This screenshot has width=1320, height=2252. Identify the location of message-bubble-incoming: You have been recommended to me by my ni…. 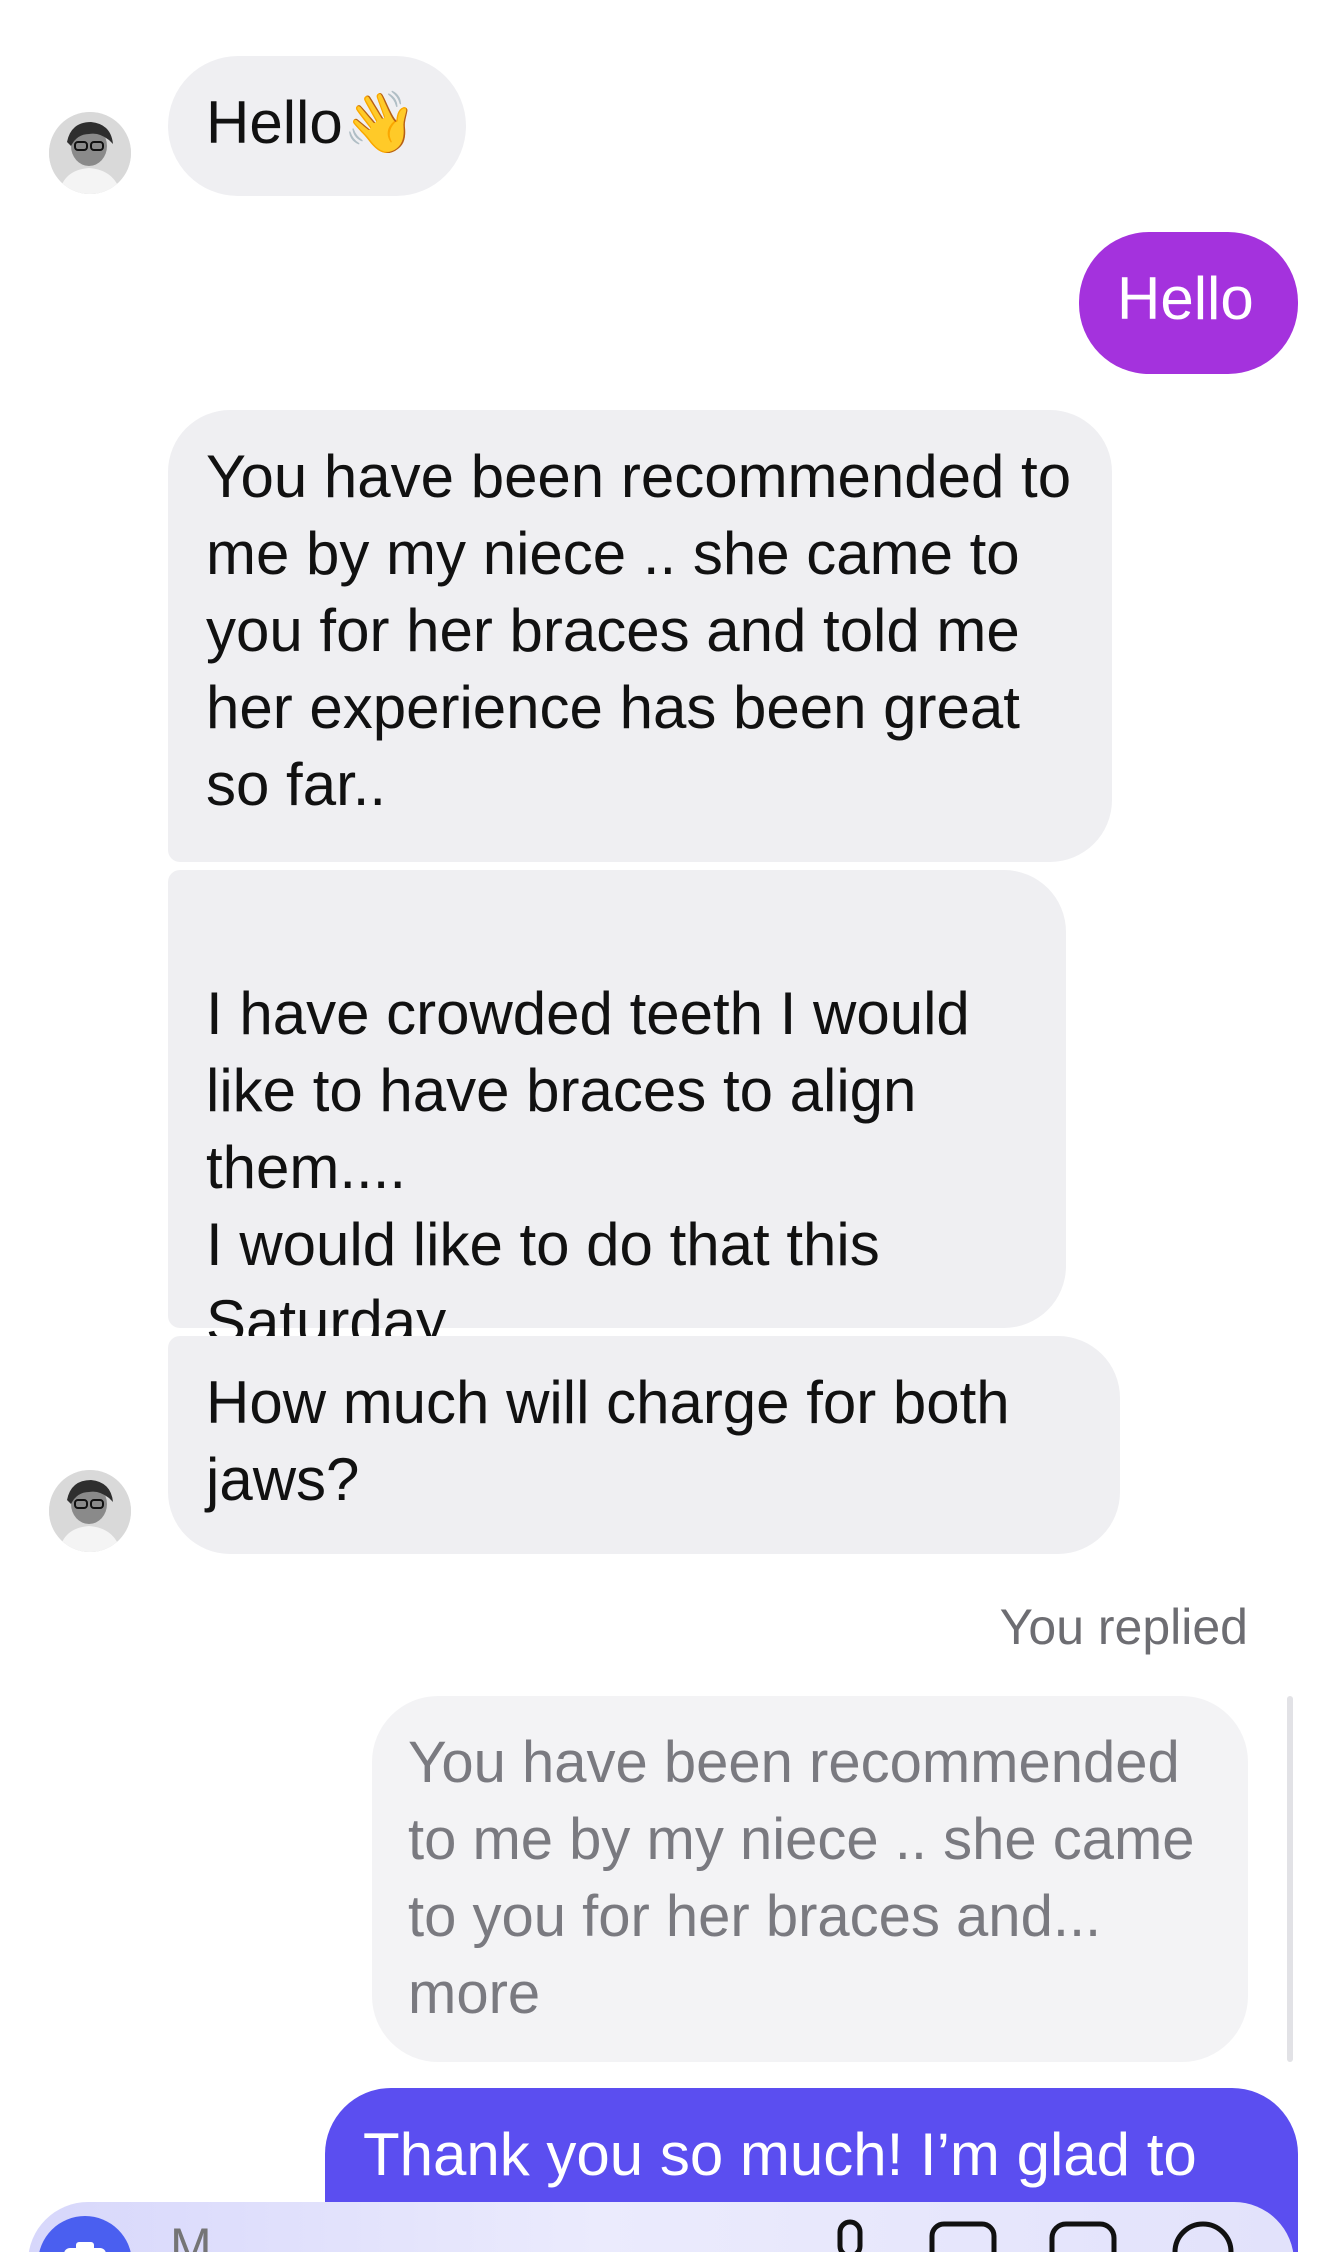
(640, 636).